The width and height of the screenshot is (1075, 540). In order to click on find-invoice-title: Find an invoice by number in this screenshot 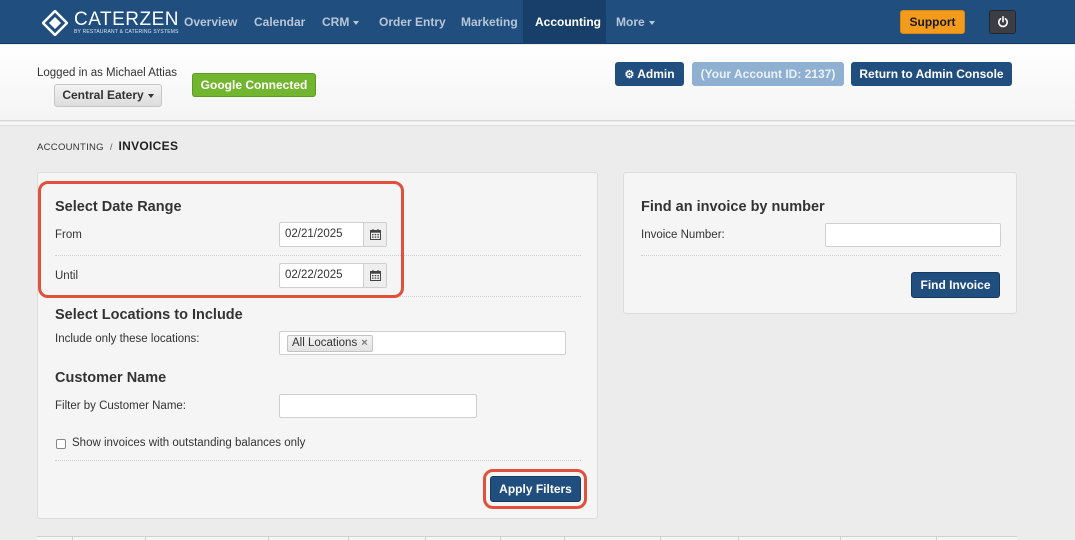, I will do `click(733, 207)`.